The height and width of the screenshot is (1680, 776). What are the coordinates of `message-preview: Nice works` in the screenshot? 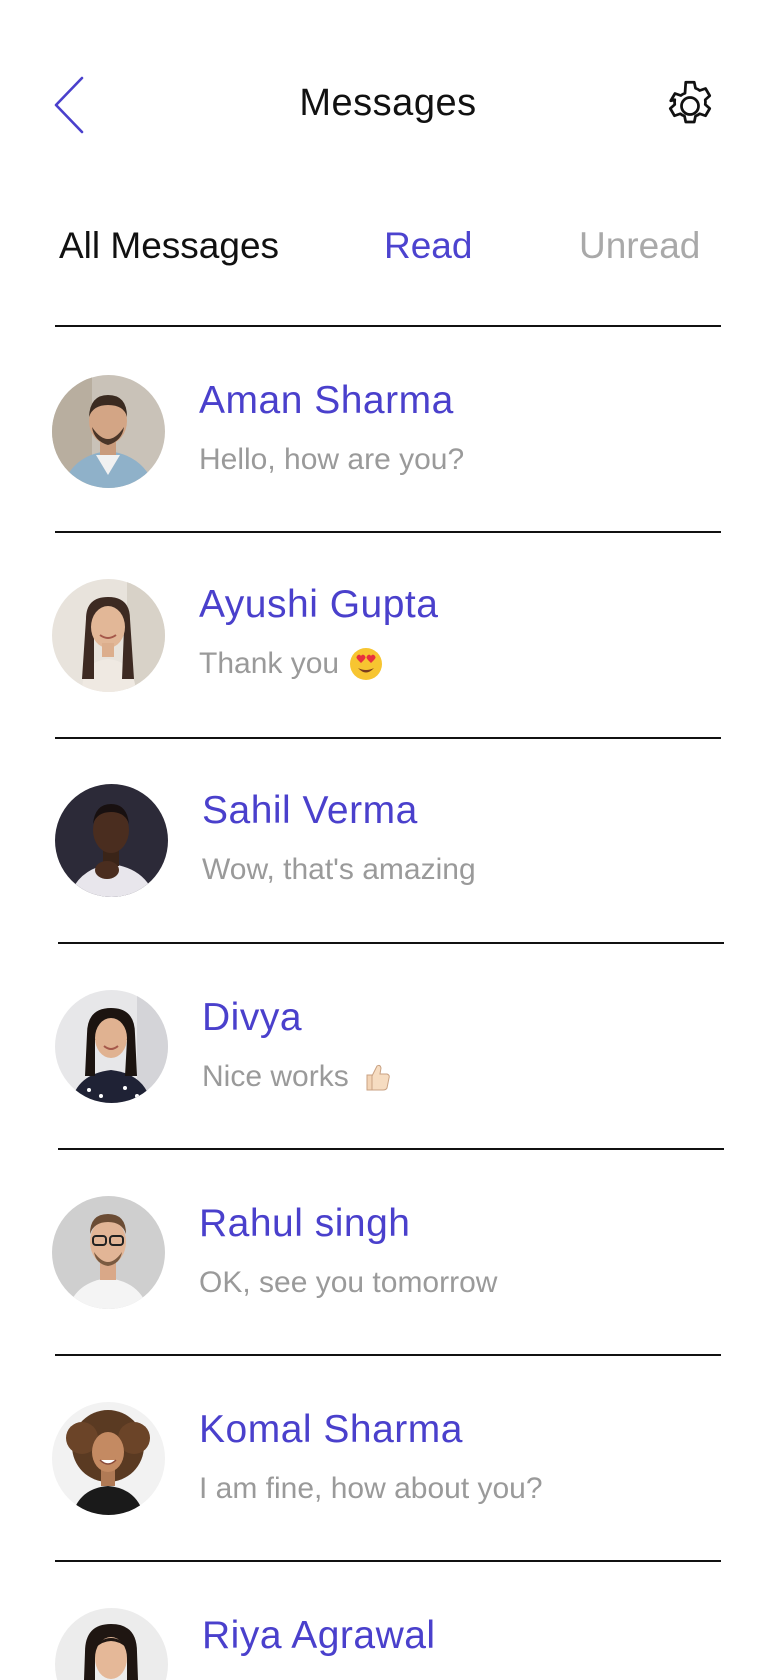 It's located at (297, 1077).